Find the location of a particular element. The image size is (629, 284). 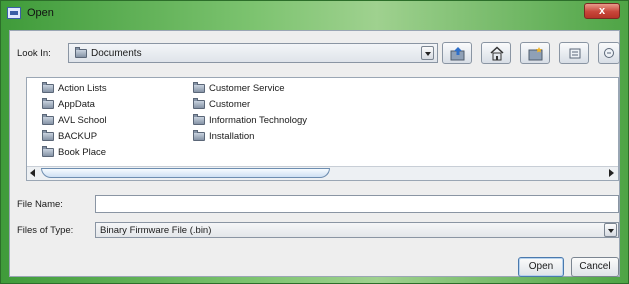

list-item: Action Lists is located at coordinates (74, 88).